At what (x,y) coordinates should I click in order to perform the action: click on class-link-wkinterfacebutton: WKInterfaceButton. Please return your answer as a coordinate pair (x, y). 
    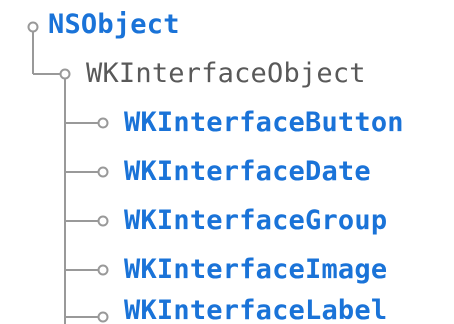
    Looking at the image, I should click on (264, 123).